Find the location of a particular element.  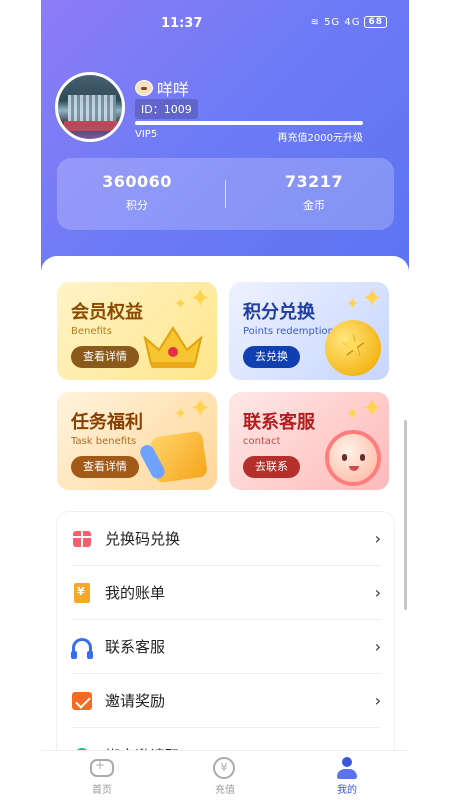

menu-item-contact-support: 联系客服 › is located at coordinates (226, 647).